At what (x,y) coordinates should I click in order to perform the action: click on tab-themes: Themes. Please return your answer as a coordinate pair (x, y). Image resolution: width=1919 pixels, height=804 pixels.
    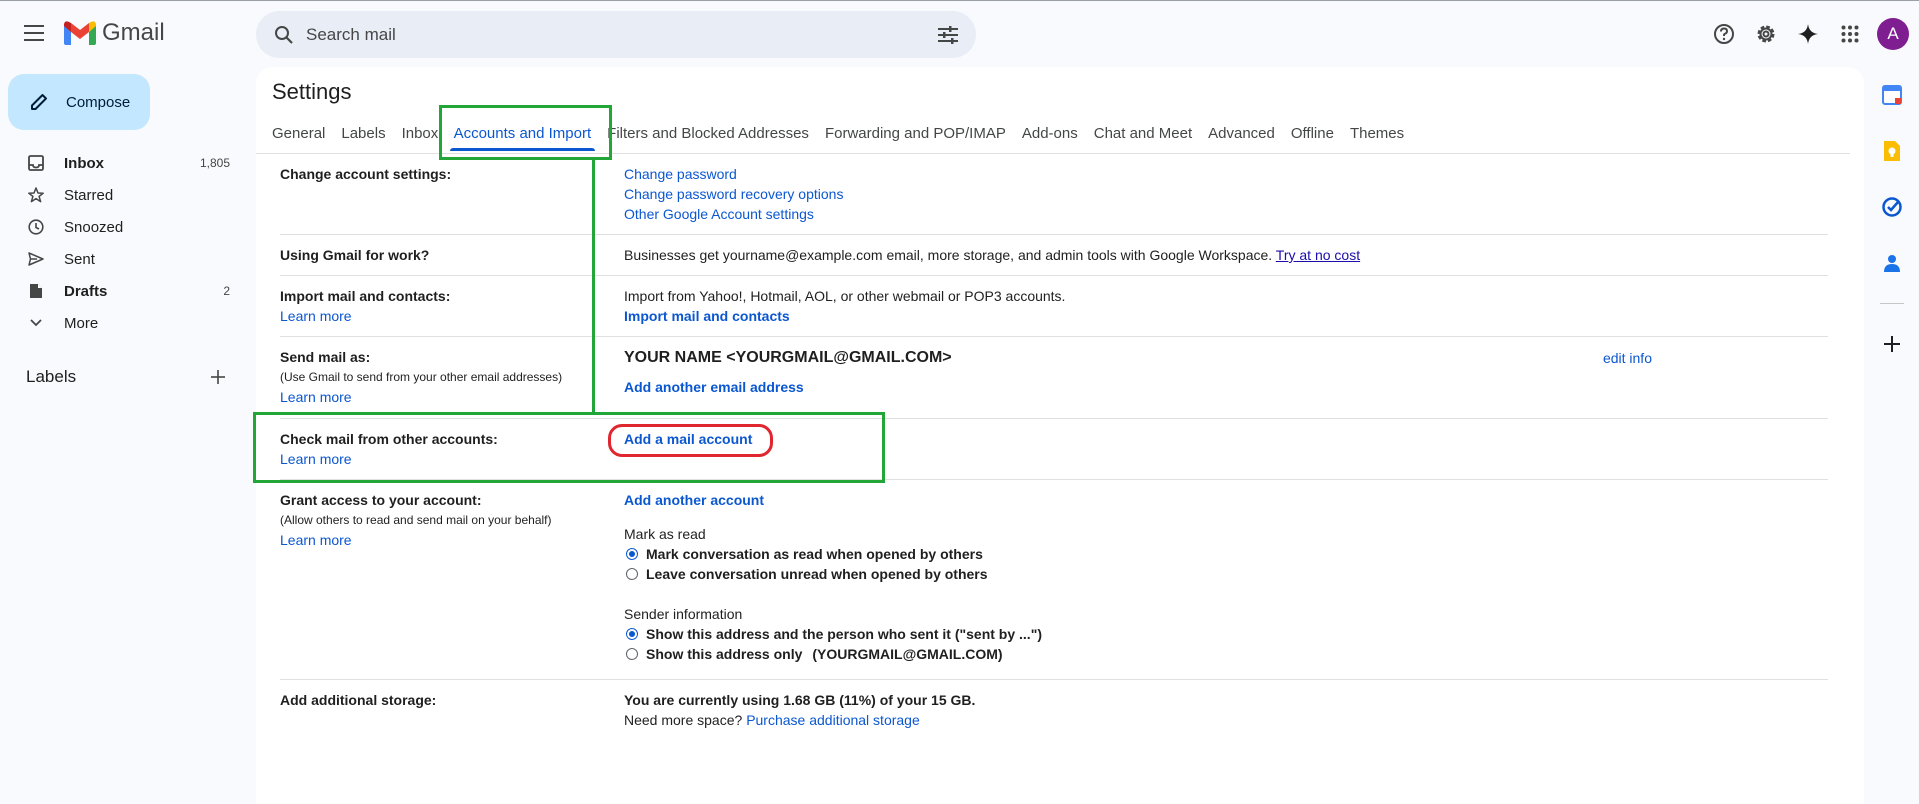
    Looking at the image, I should click on (1377, 133).